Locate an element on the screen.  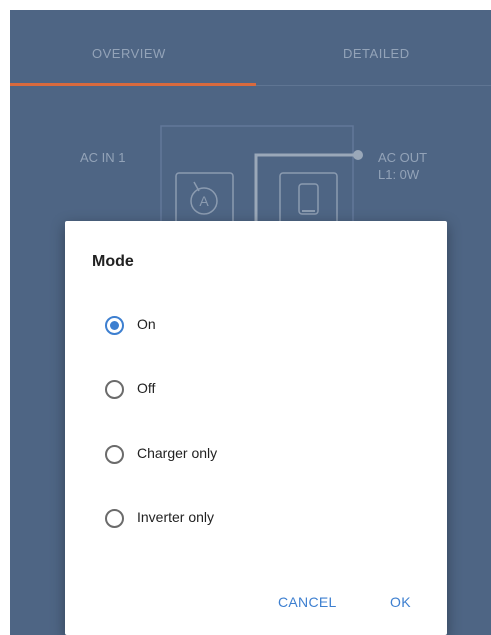
ac-out-value: L1: 0W is located at coordinates (399, 174).